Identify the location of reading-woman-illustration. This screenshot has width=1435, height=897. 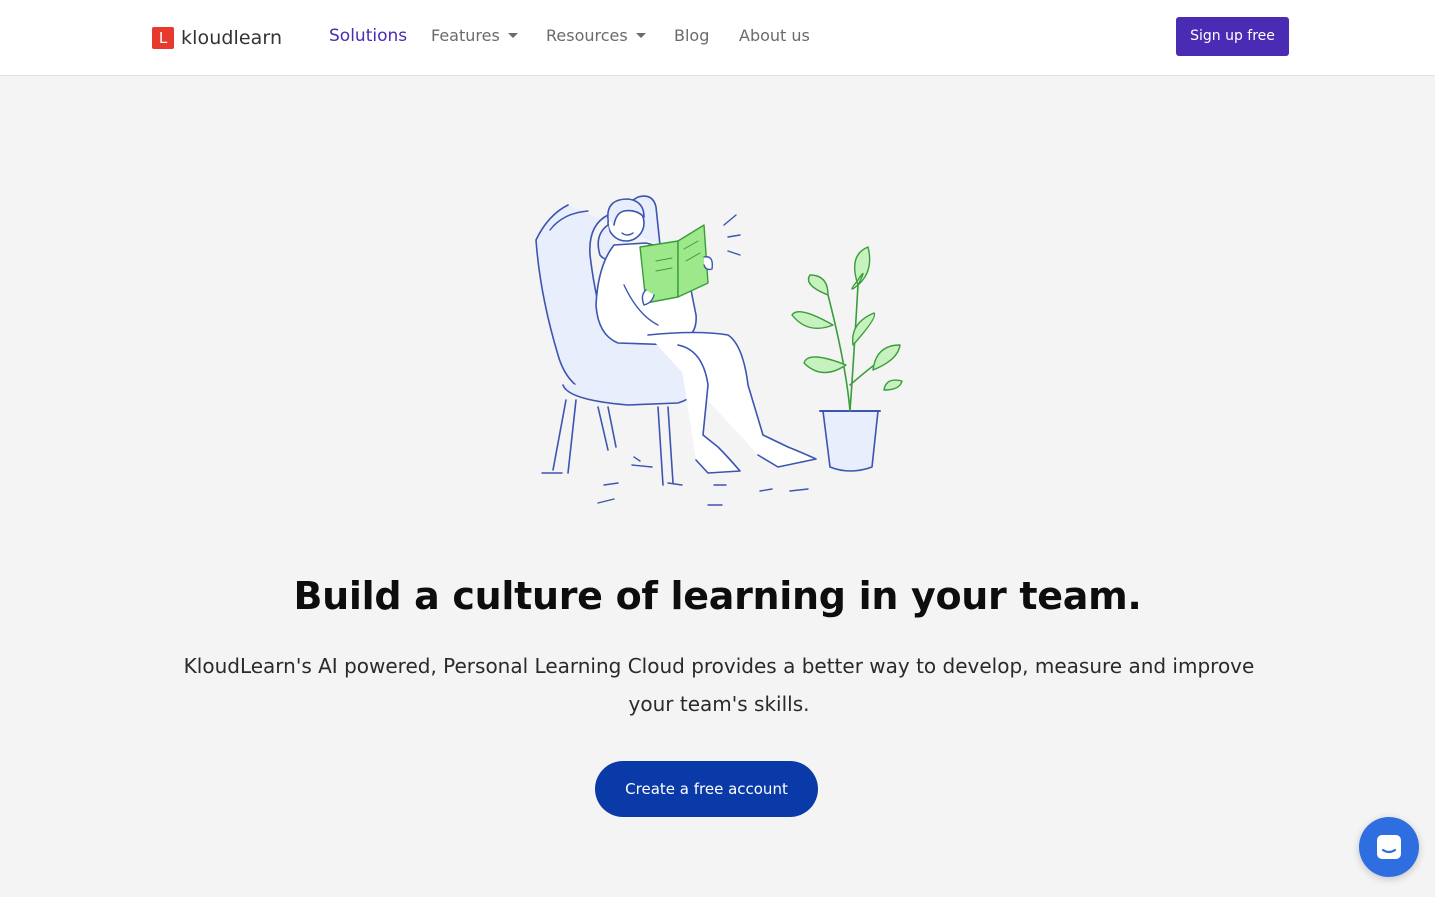
(719, 350).